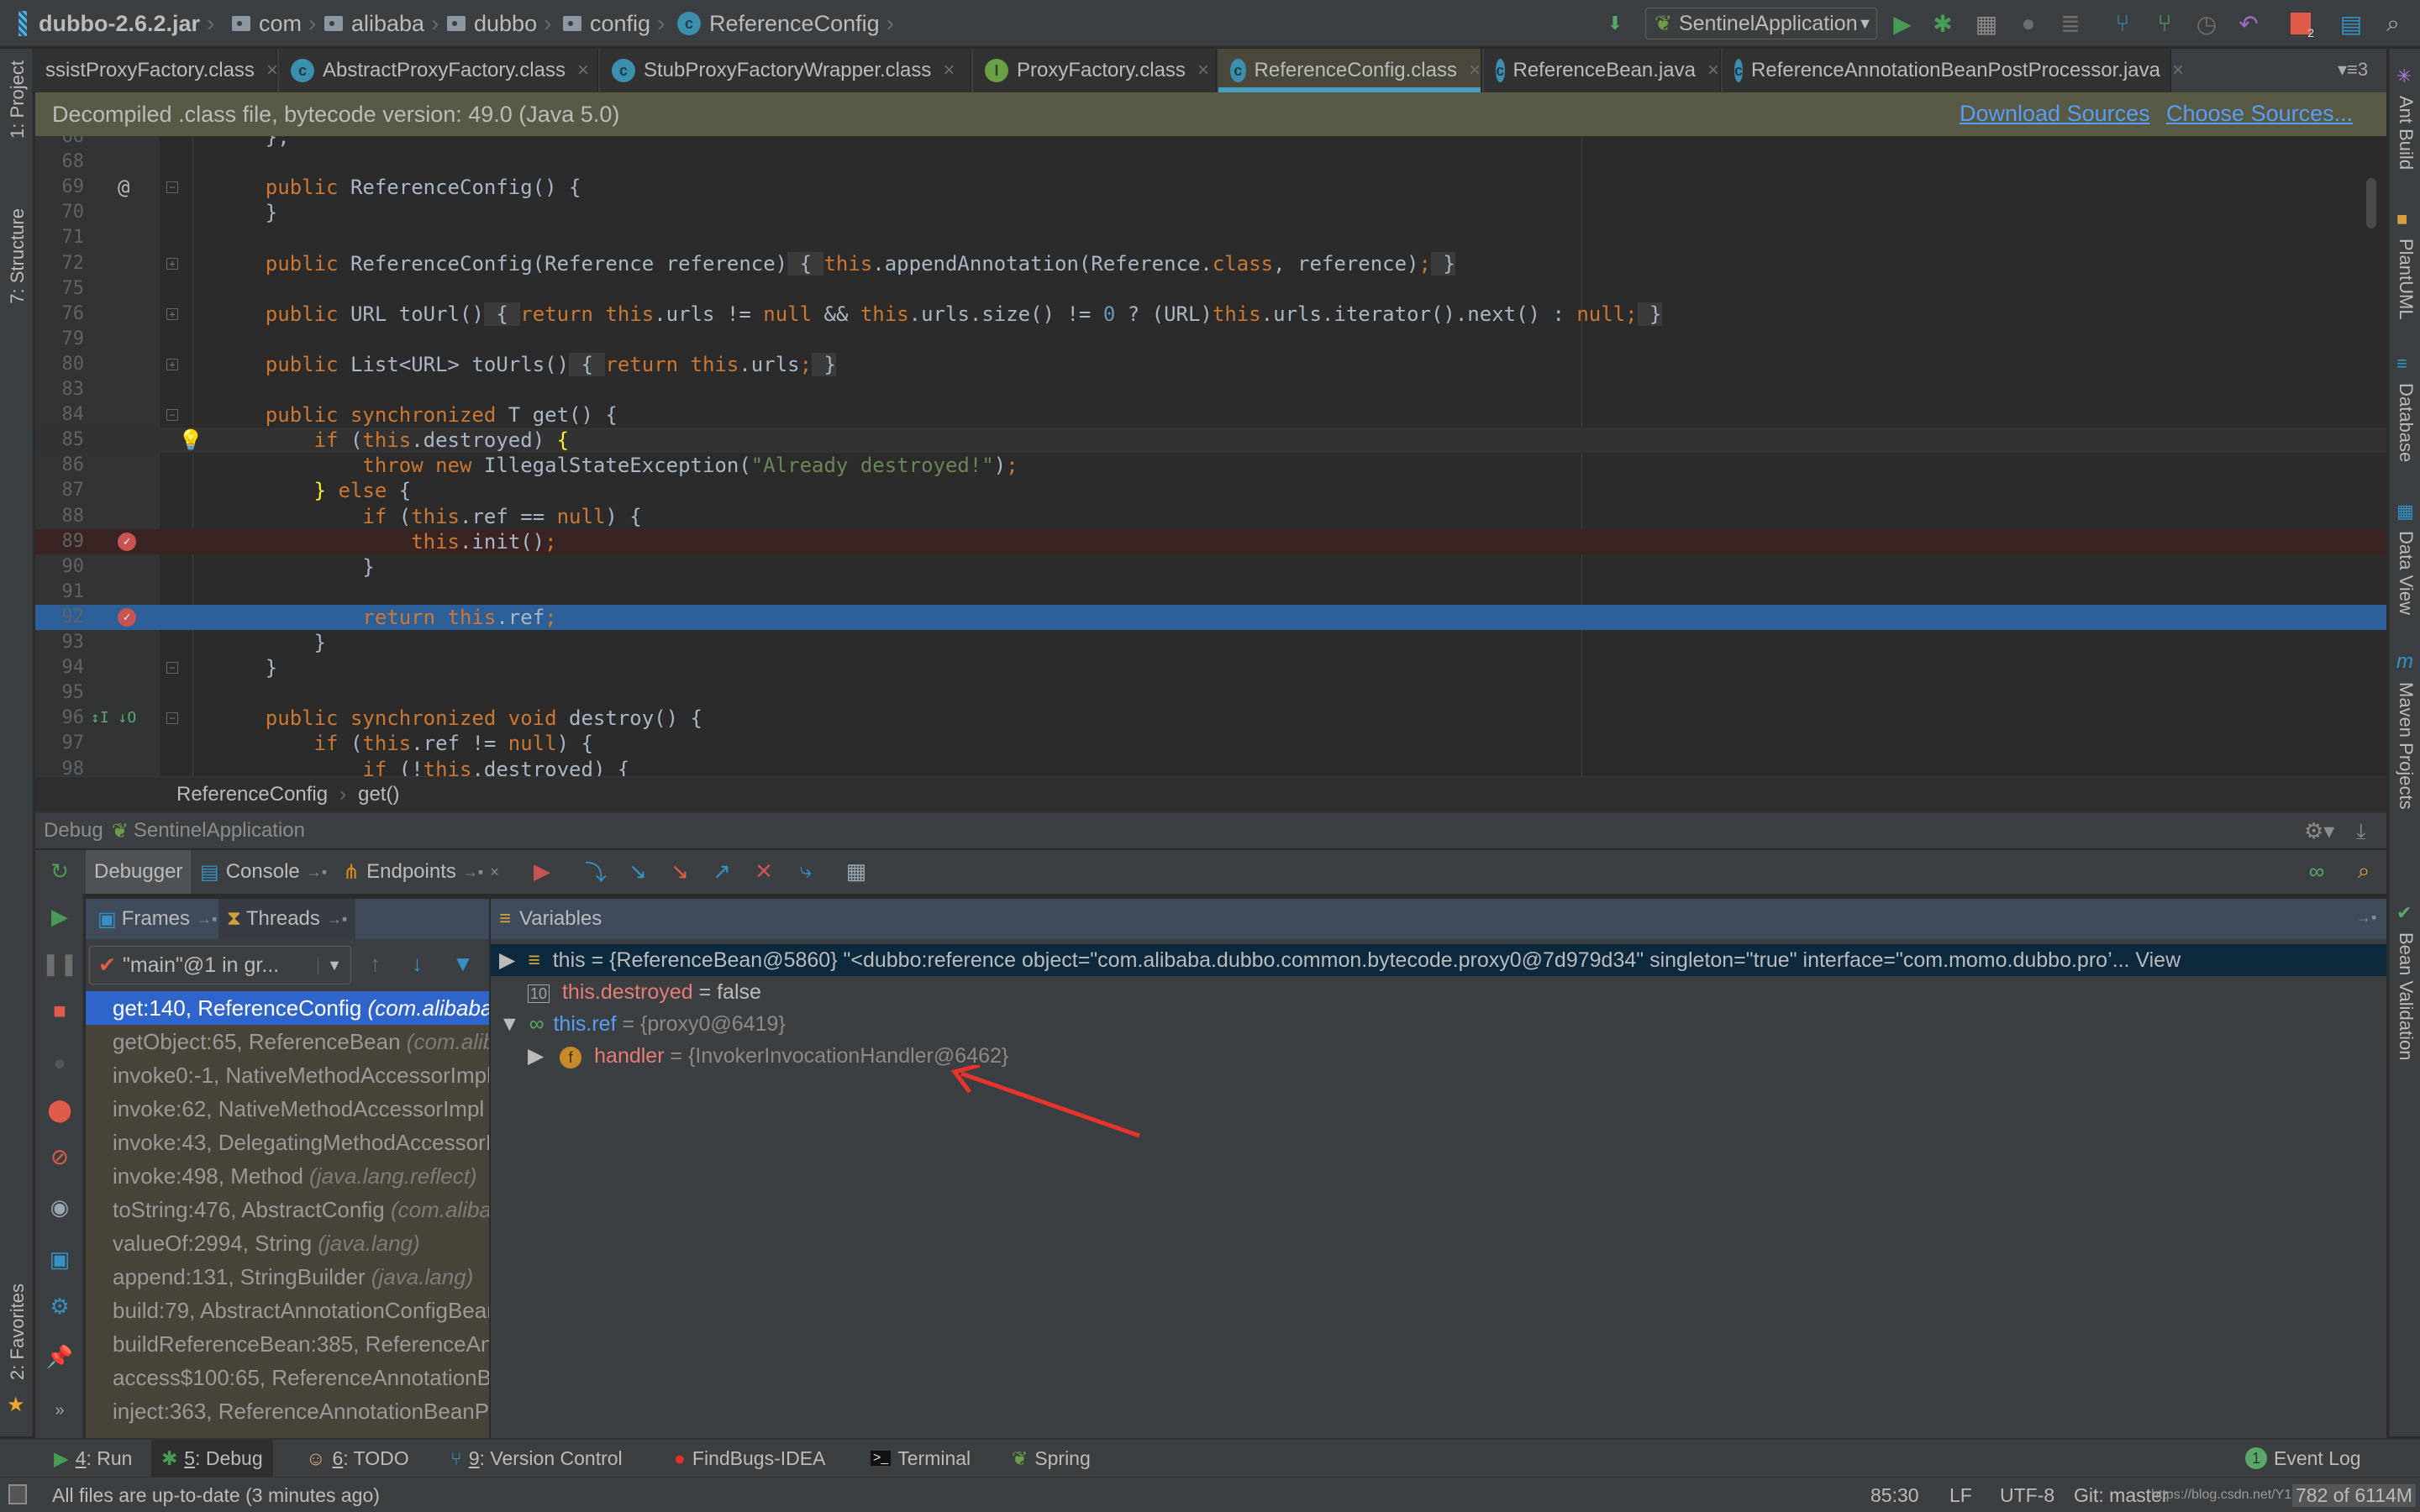 This screenshot has height=1512, width=2420. I want to click on tool-event-log: 1 Event Log, so click(2303, 1458).